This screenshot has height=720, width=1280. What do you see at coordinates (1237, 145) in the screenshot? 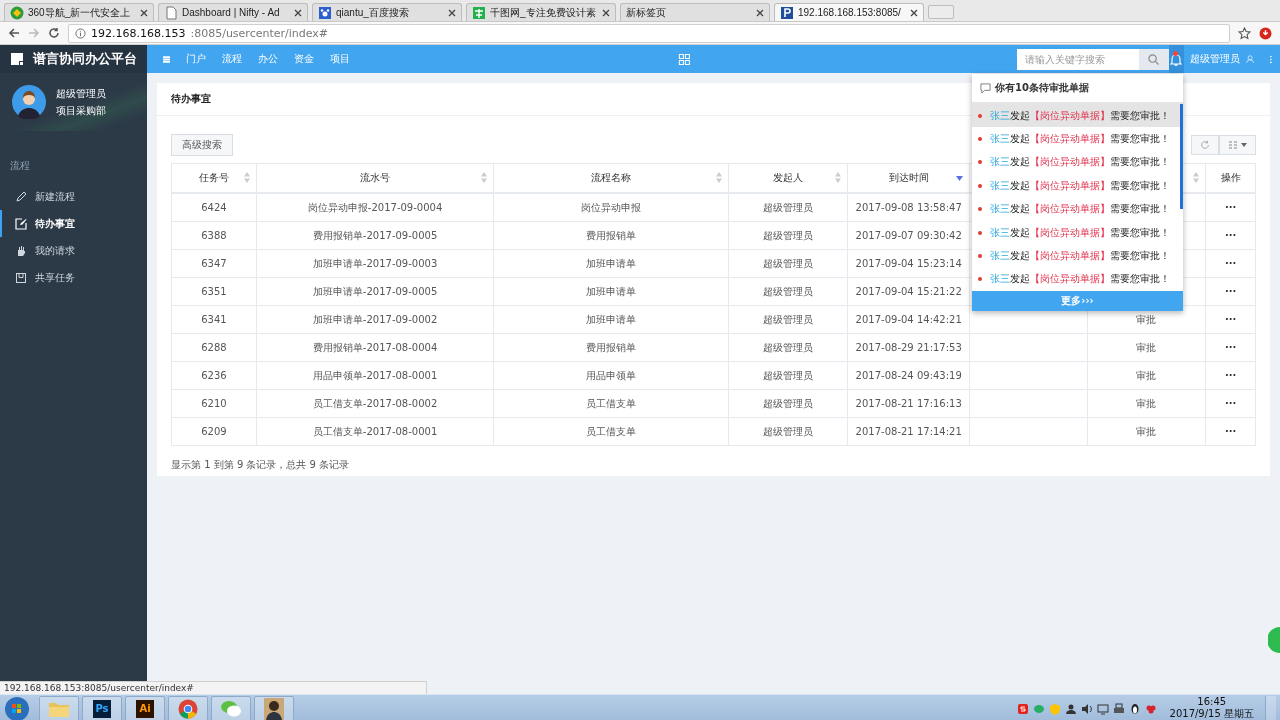
I see `columns-button` at bounding box center [1237, 145].